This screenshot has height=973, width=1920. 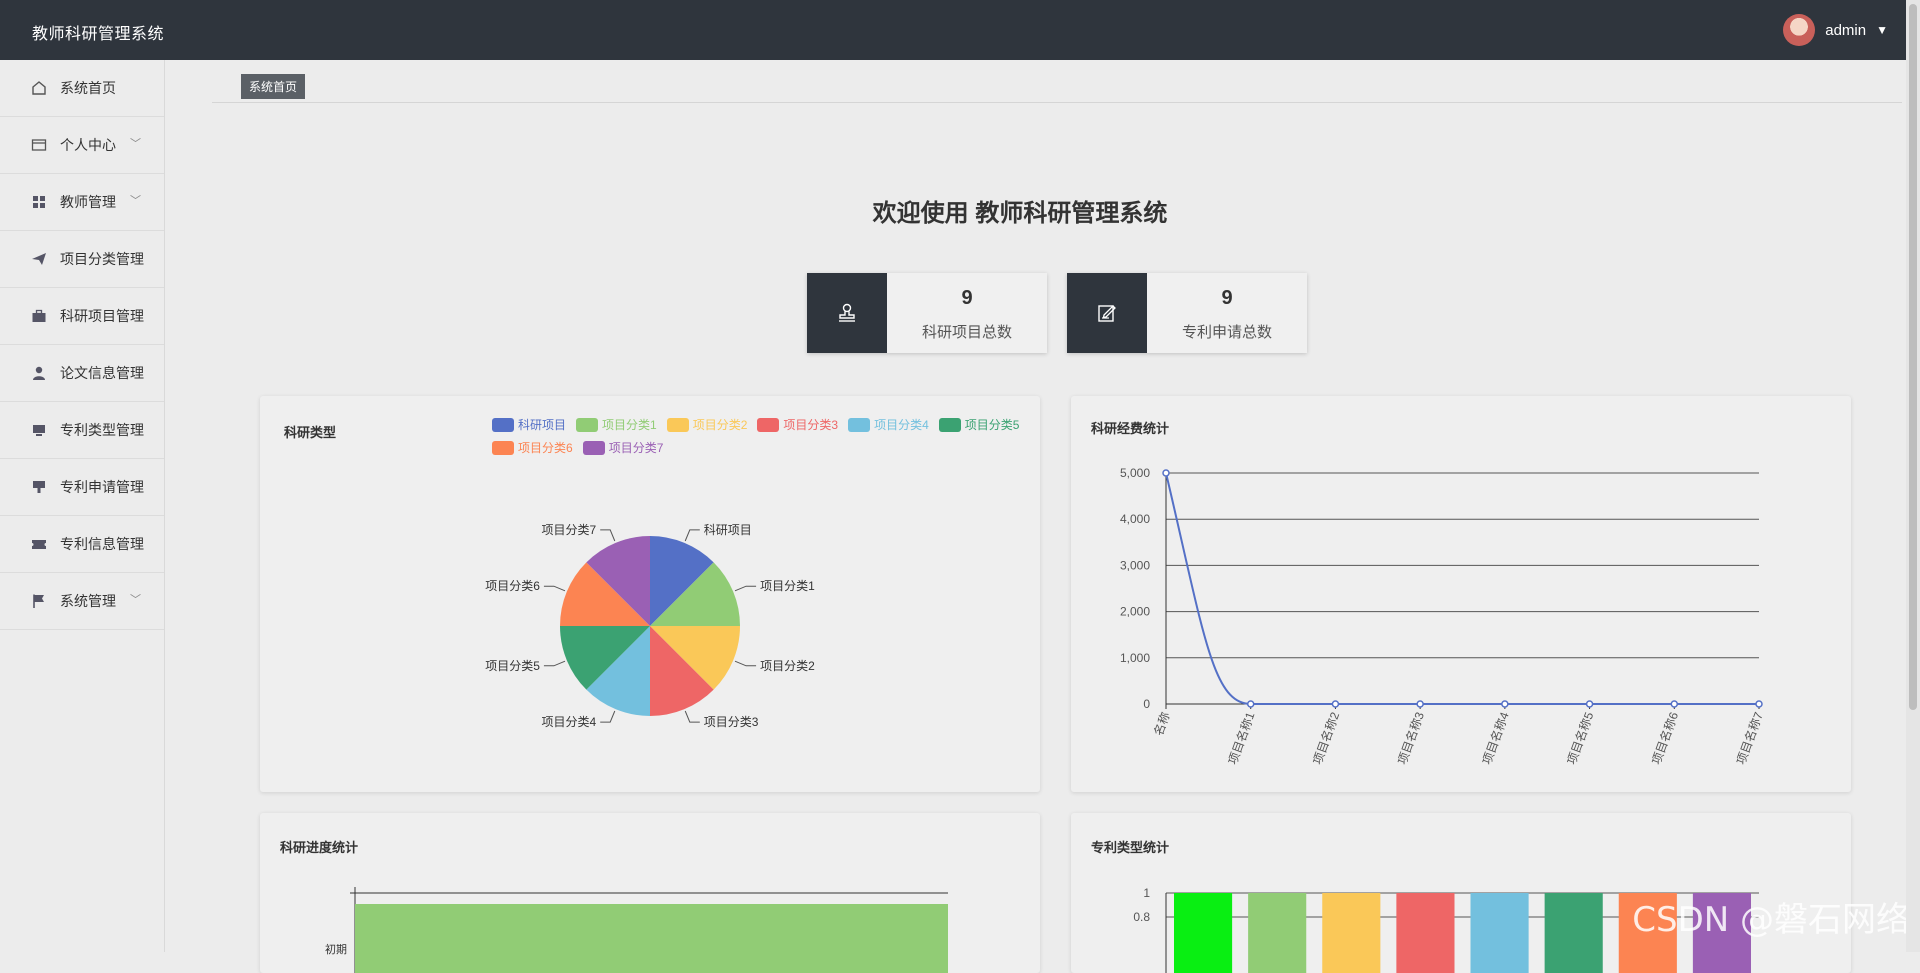 I want to click on stat-label: 专利申请总数, so click(x=1226, y=332).